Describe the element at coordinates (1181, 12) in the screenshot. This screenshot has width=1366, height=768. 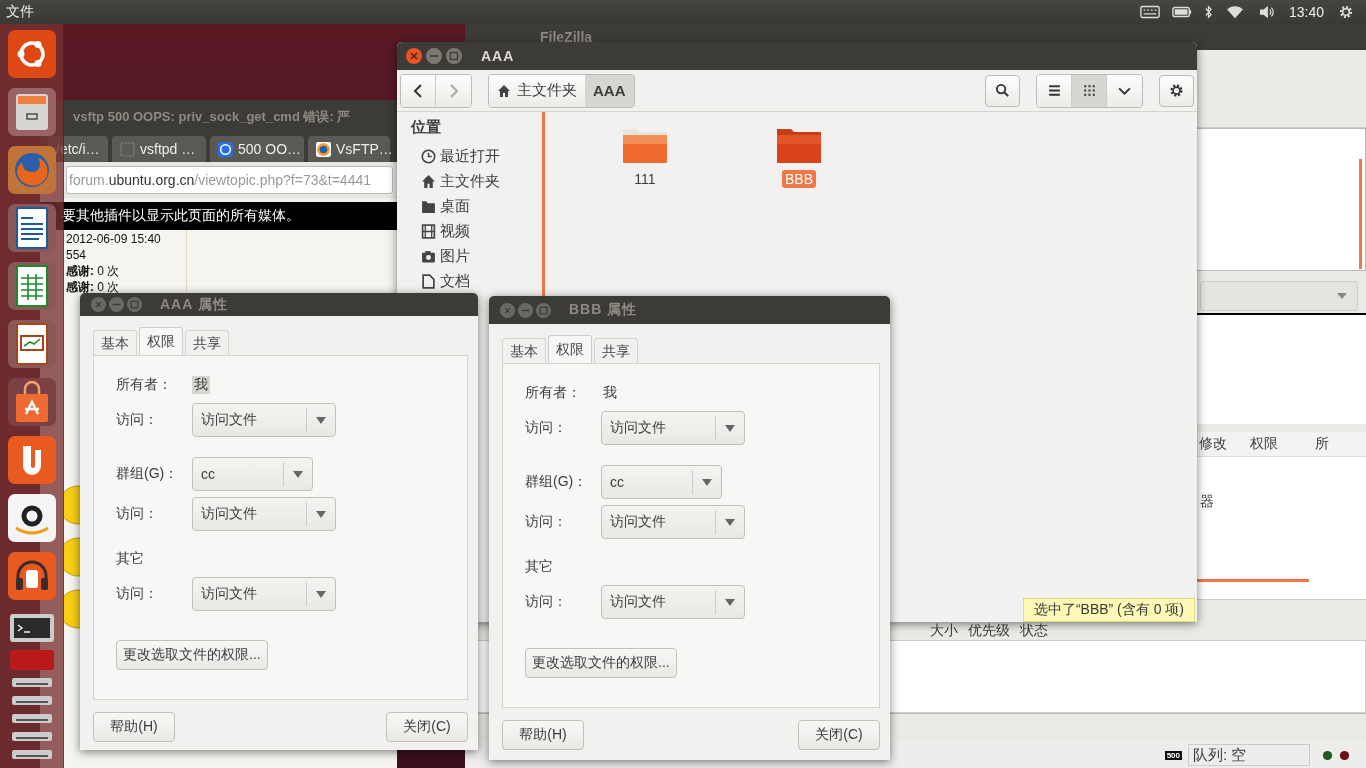
I see `battery-icon` at that location.